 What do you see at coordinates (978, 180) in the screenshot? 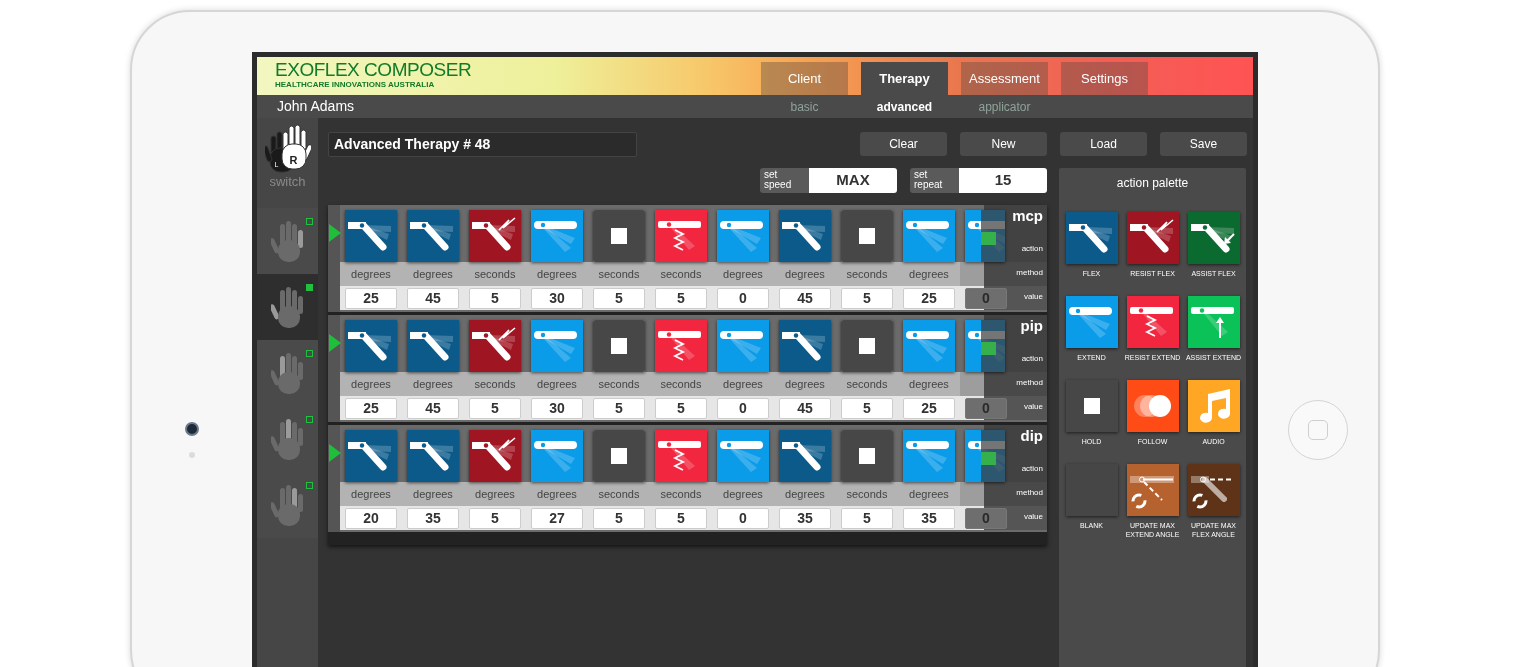
I see `repeat-control: set repeat 15` at bounding box center [978, 180].